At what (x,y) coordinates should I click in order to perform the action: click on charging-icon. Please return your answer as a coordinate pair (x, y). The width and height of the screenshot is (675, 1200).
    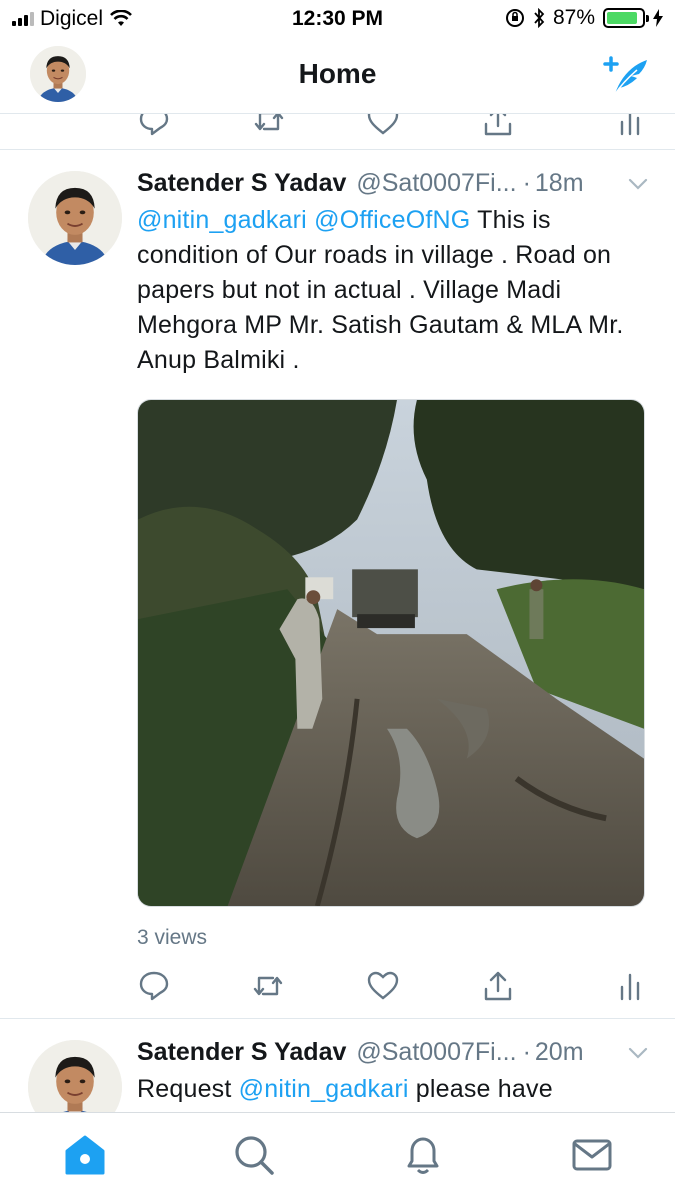
    Looking at the image, I should click on (658, 18).